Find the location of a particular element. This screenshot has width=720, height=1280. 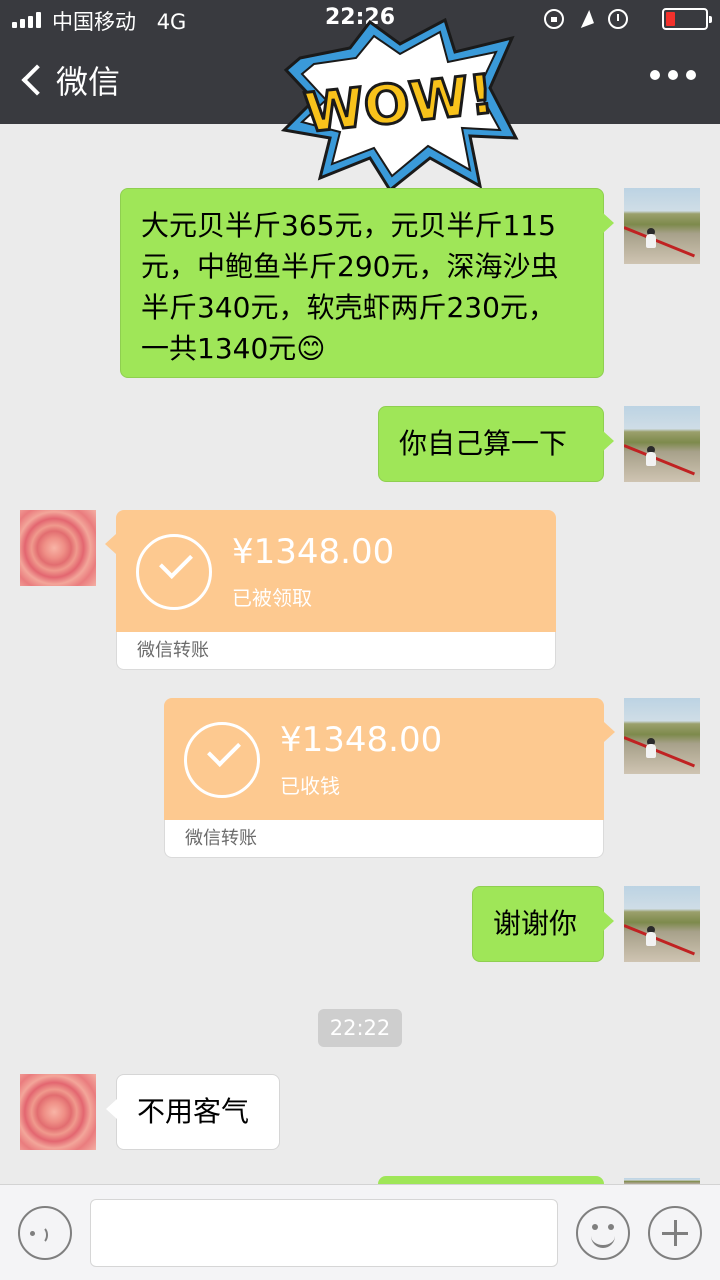

battery-icon is located at coordinates (687, 19).